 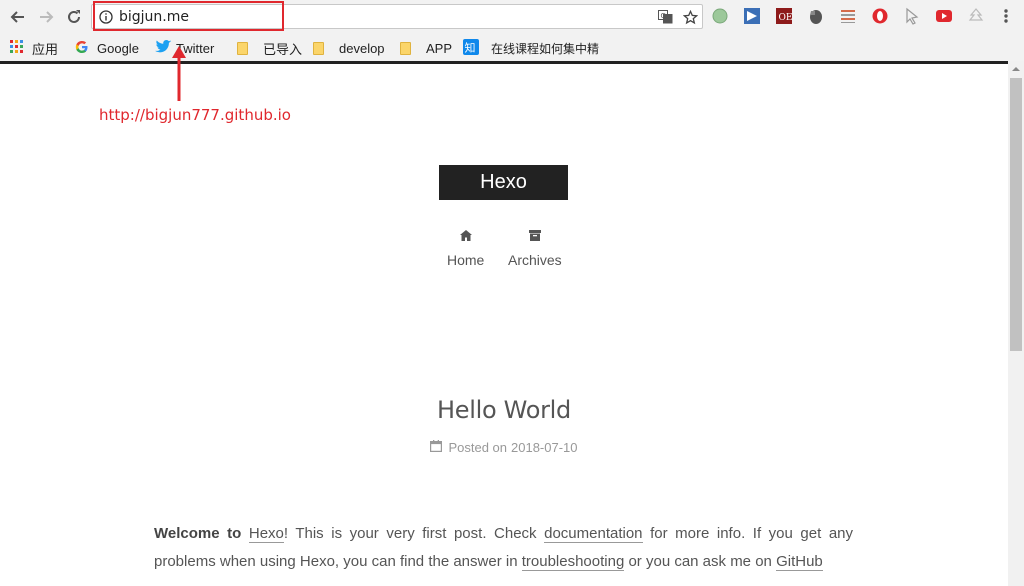 I want to click on notes-list-icon, so click(x=848, y=16).